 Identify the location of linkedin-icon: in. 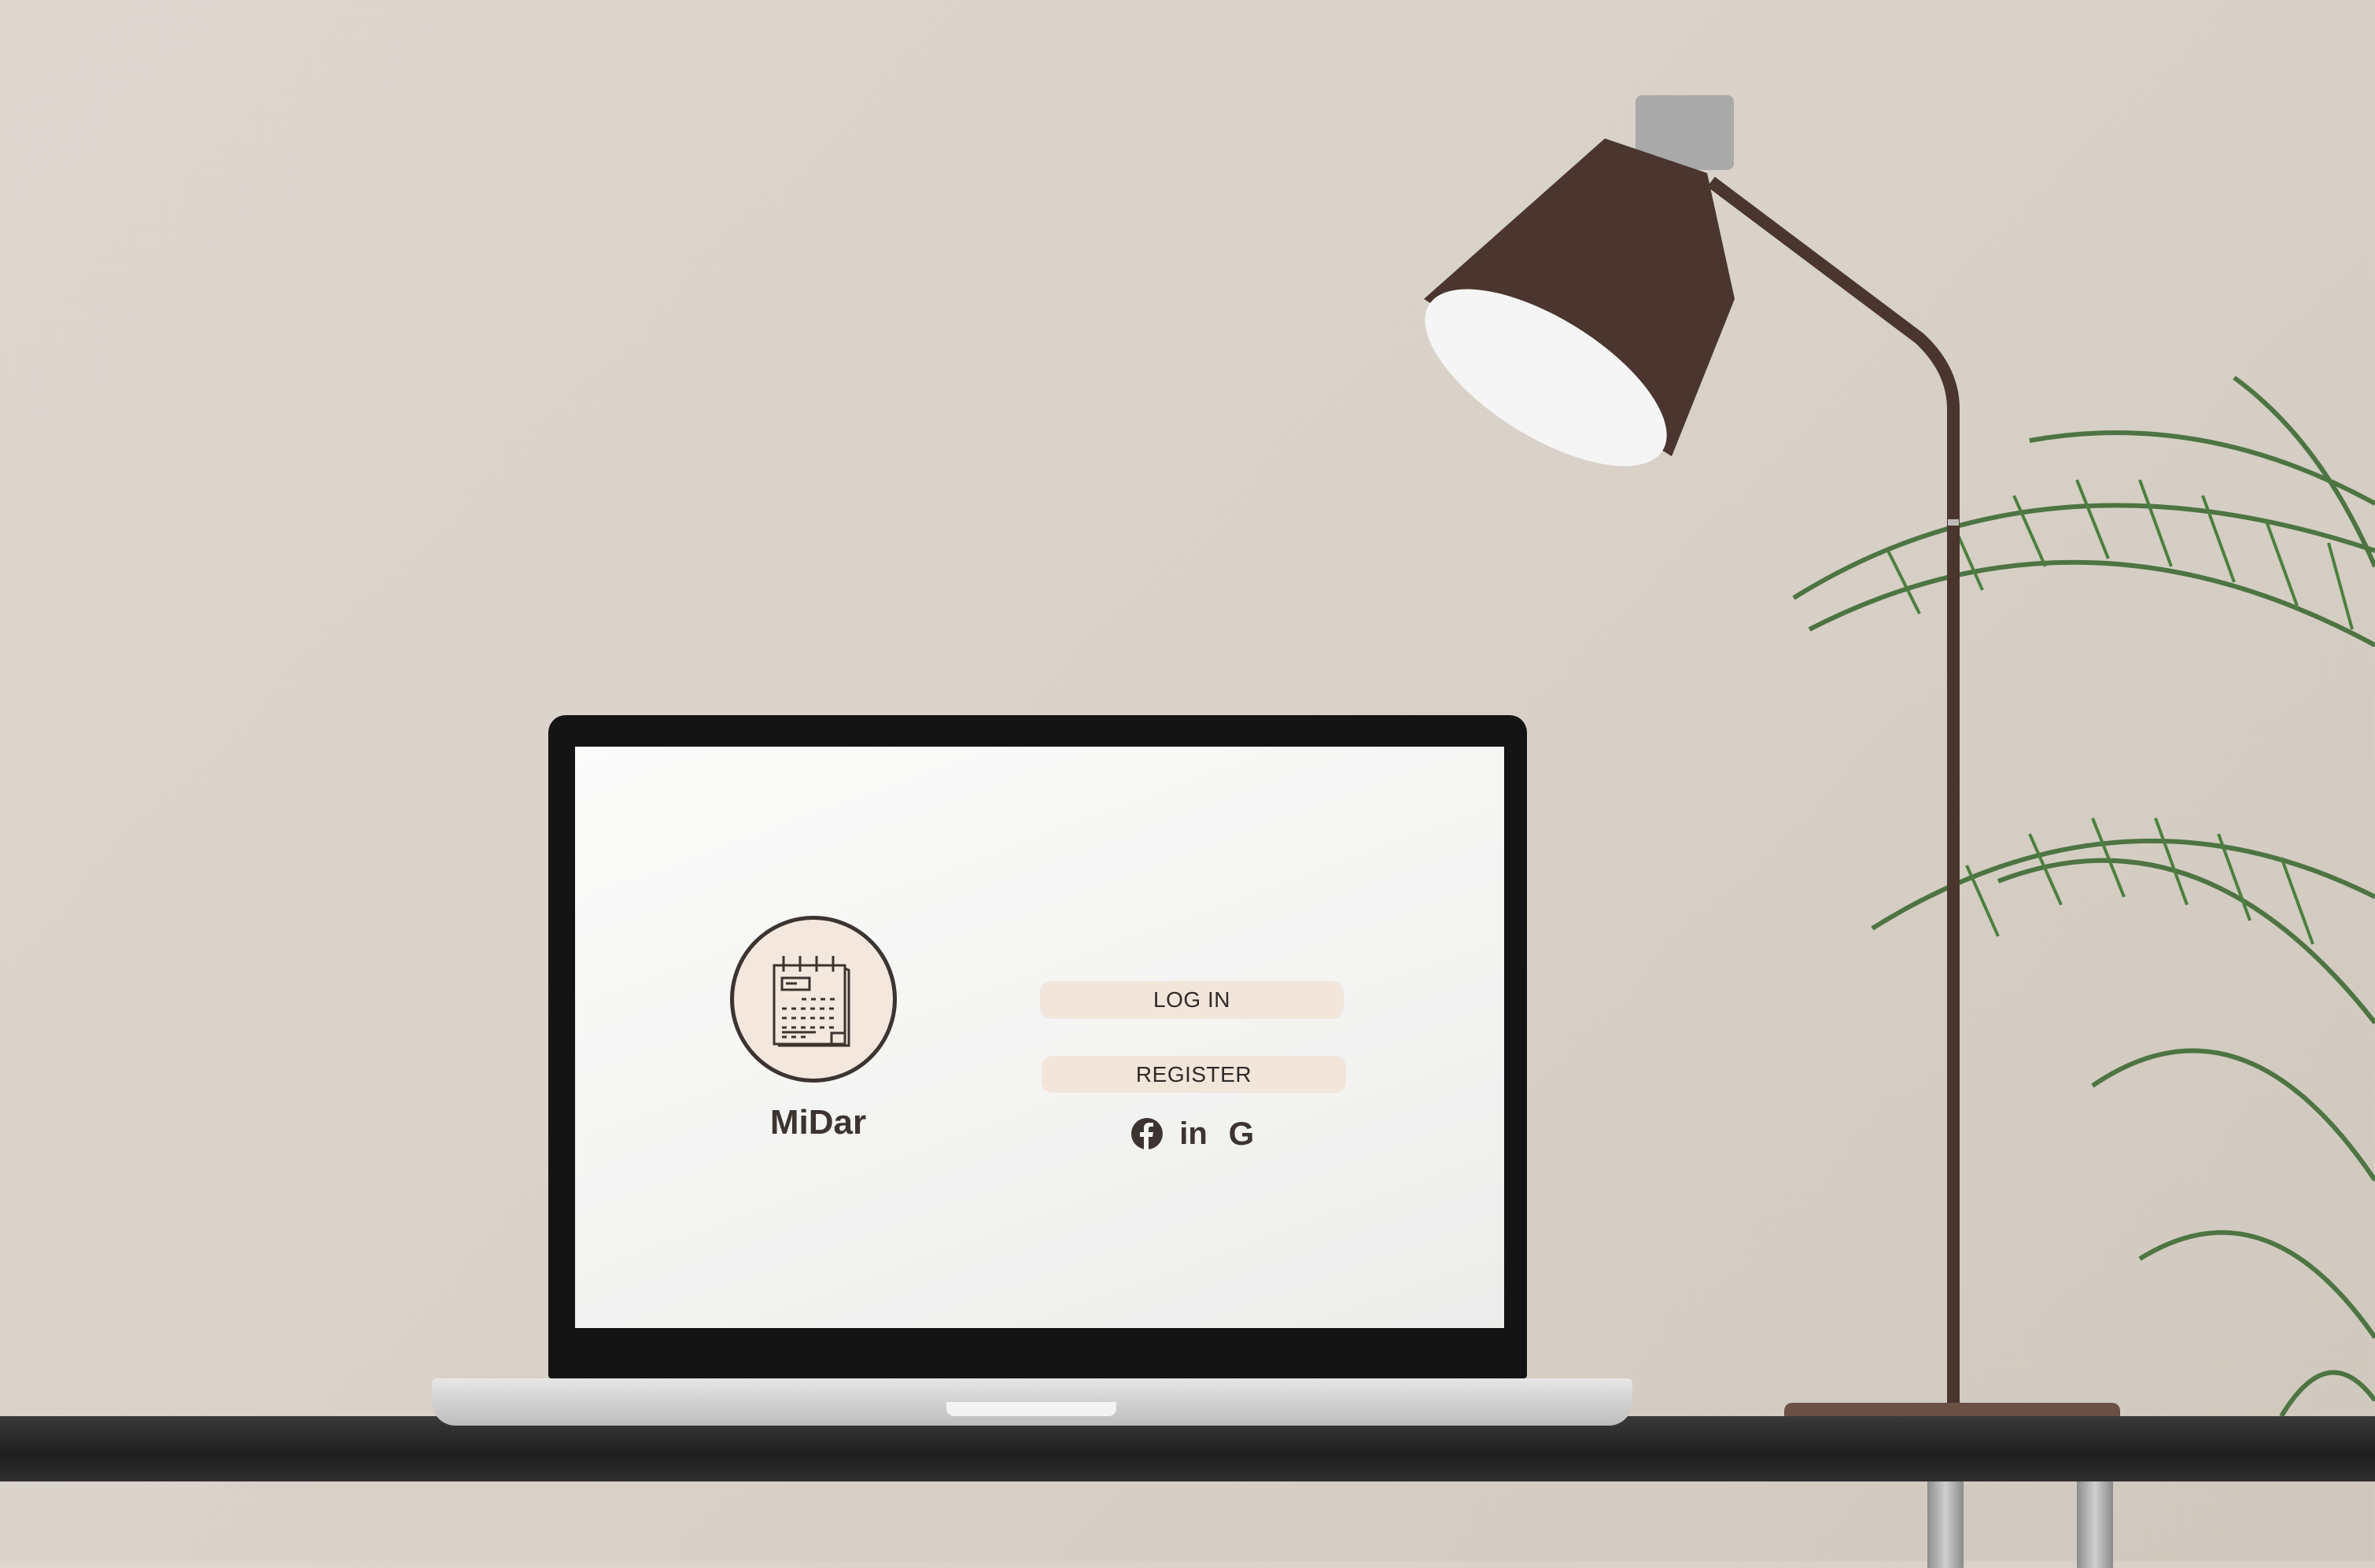
(1193, 1133).